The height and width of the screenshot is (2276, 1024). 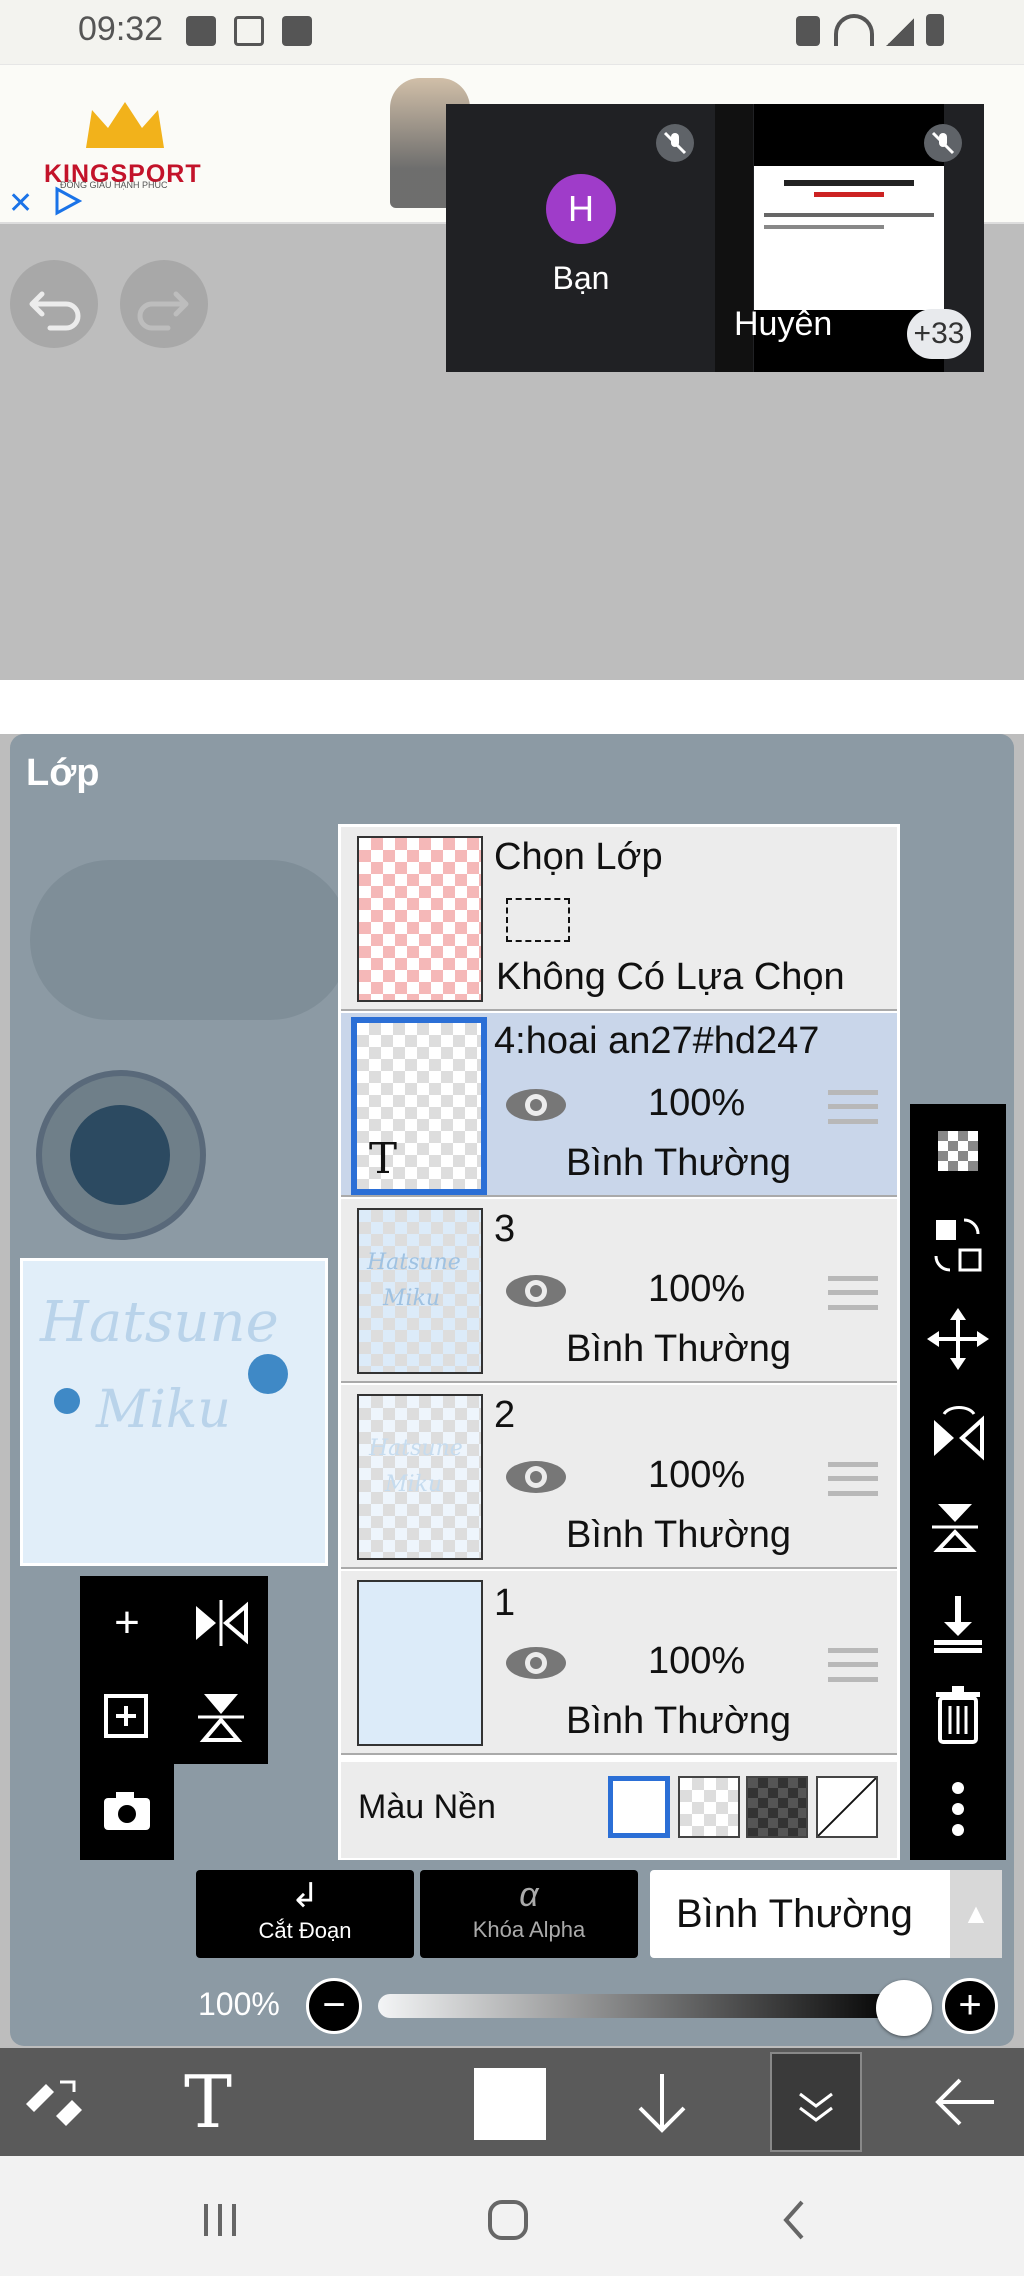 I want to click on brush-eraser-swap-button, so click(x=54, y=2102).